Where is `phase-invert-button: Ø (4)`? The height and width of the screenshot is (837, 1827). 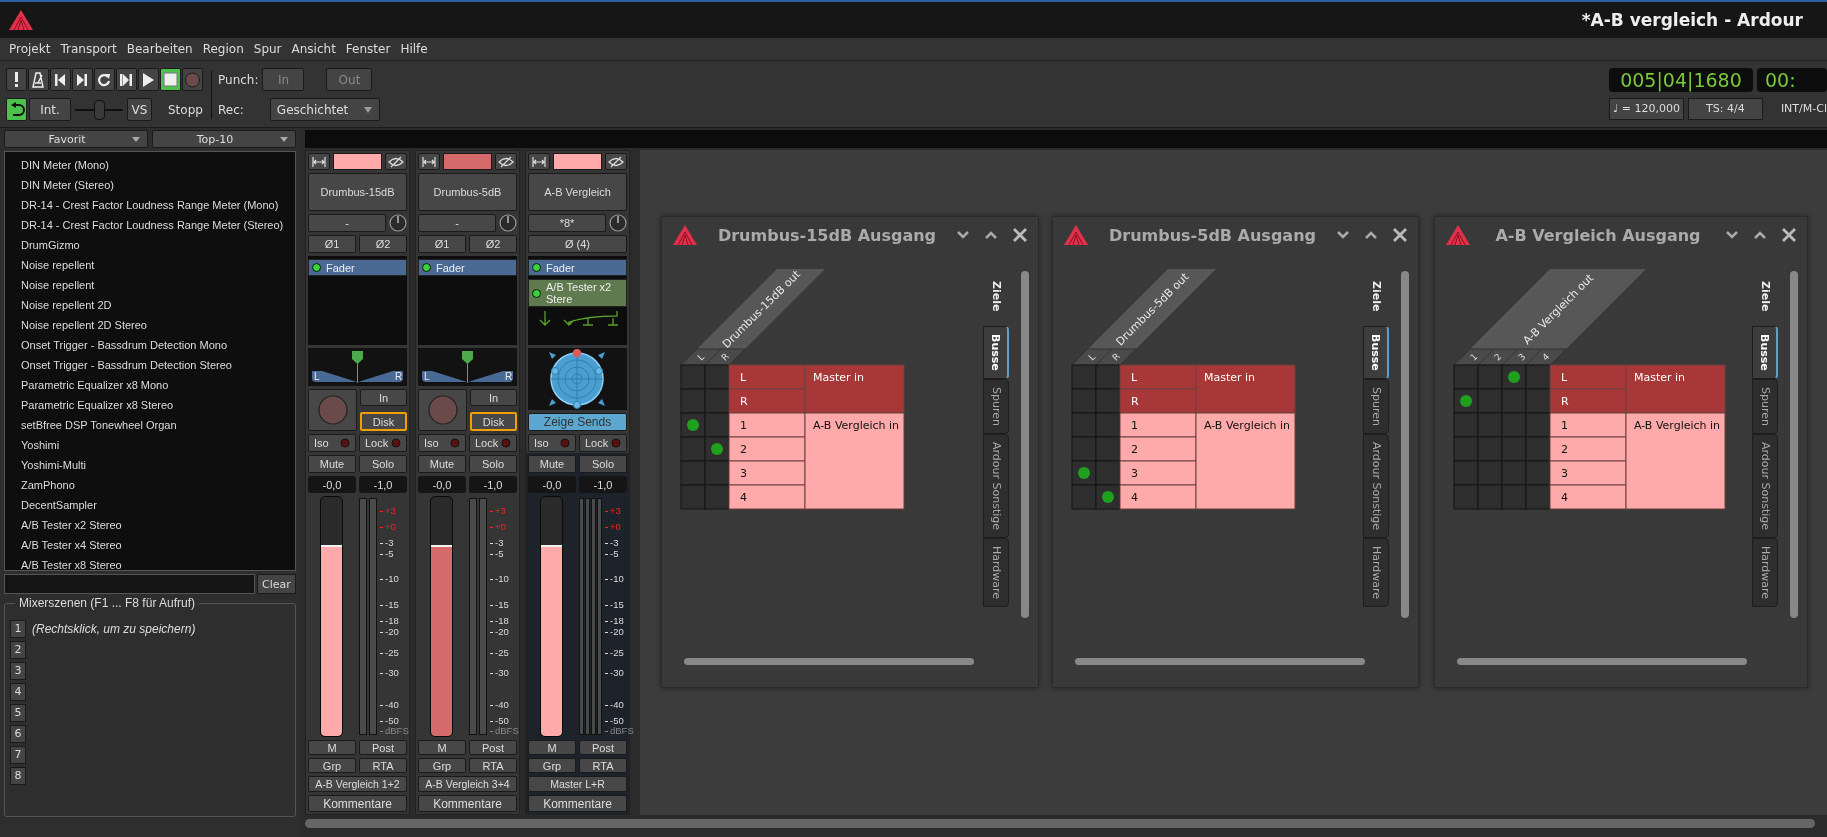
phase-invert-button: Ø (4) is located at coordinates (577, 244).